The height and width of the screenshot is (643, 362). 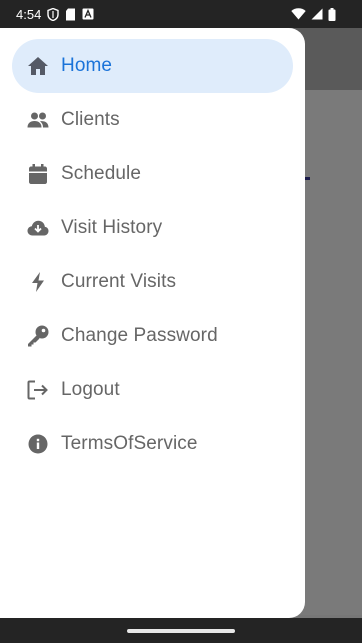 I want to click on drawer-item-label: Schedule, so click(x=101, y=173).